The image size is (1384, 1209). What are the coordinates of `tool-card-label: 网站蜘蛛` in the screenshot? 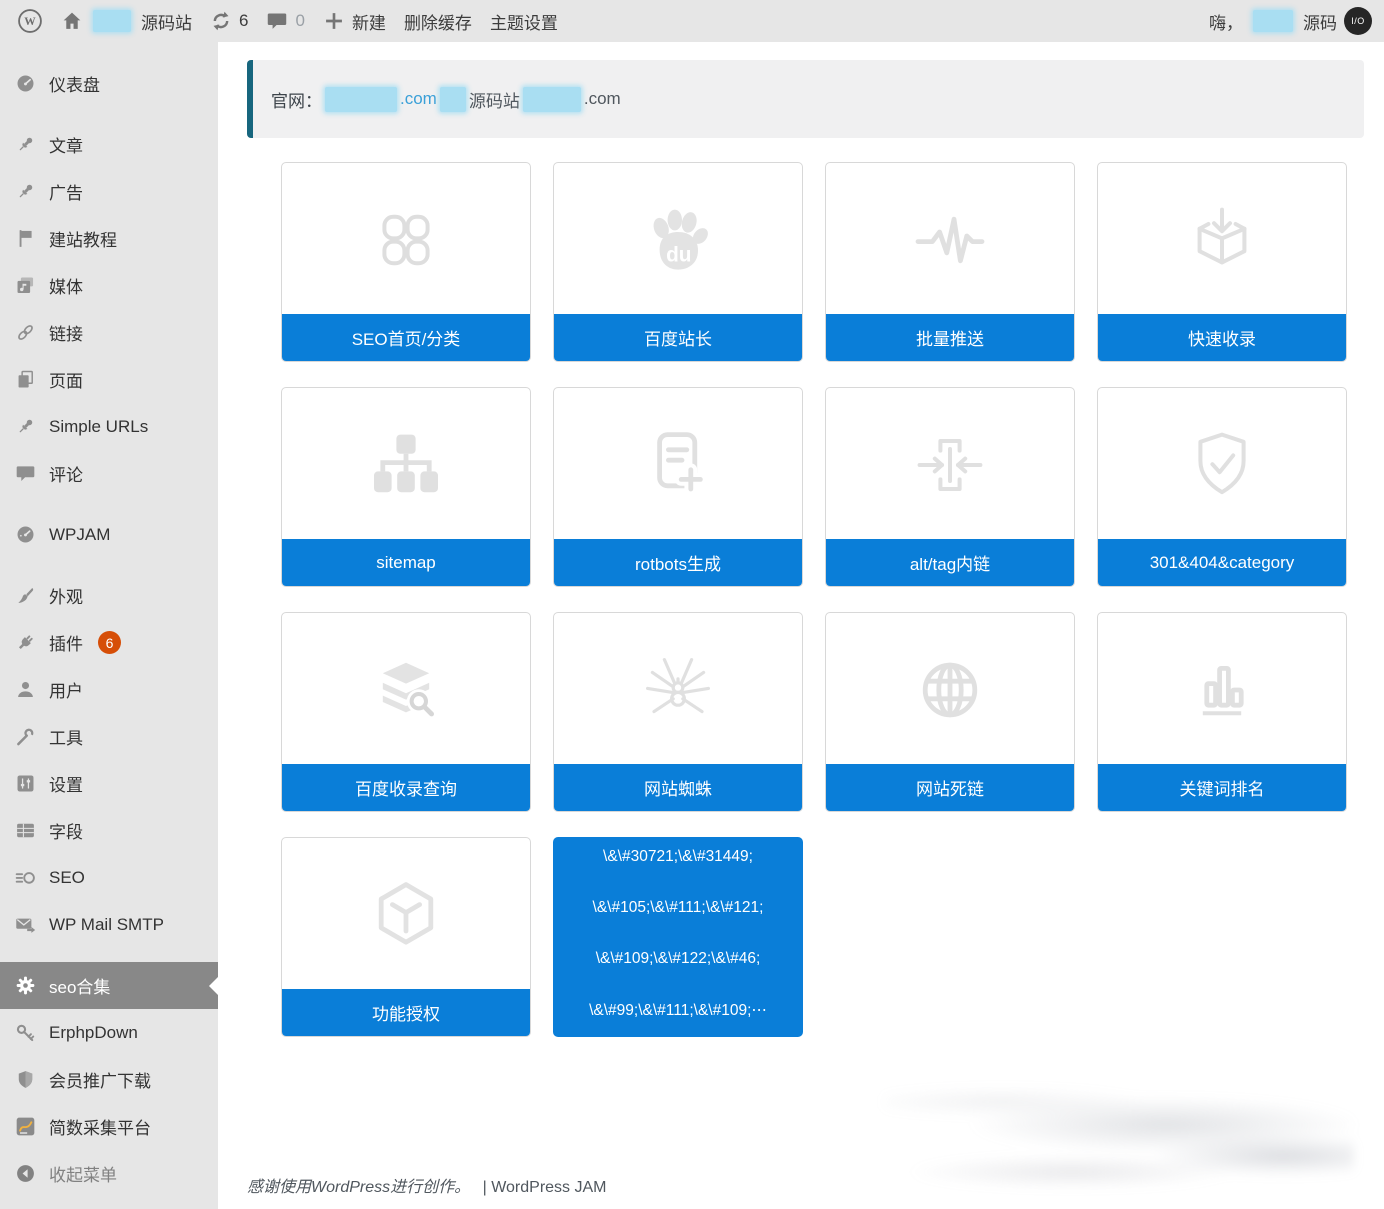 It's located at (678, 787).